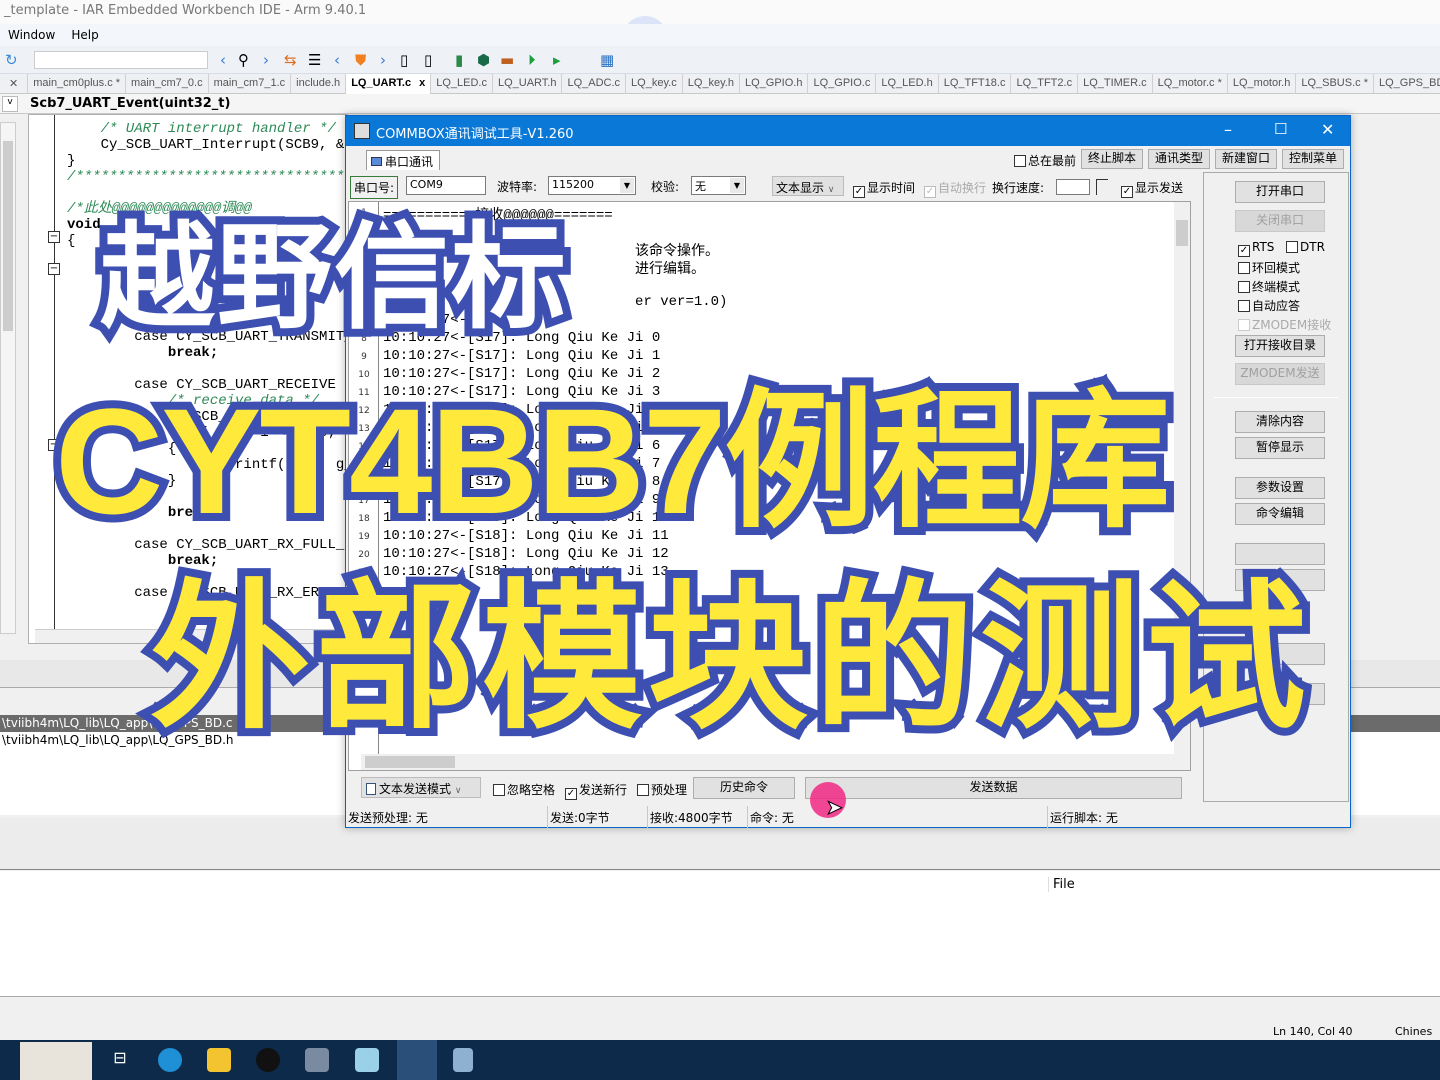  Describe the element at coordinates (1280, 448) in the screenshot. I see `pause-display-button: 暂停显示` at that location.